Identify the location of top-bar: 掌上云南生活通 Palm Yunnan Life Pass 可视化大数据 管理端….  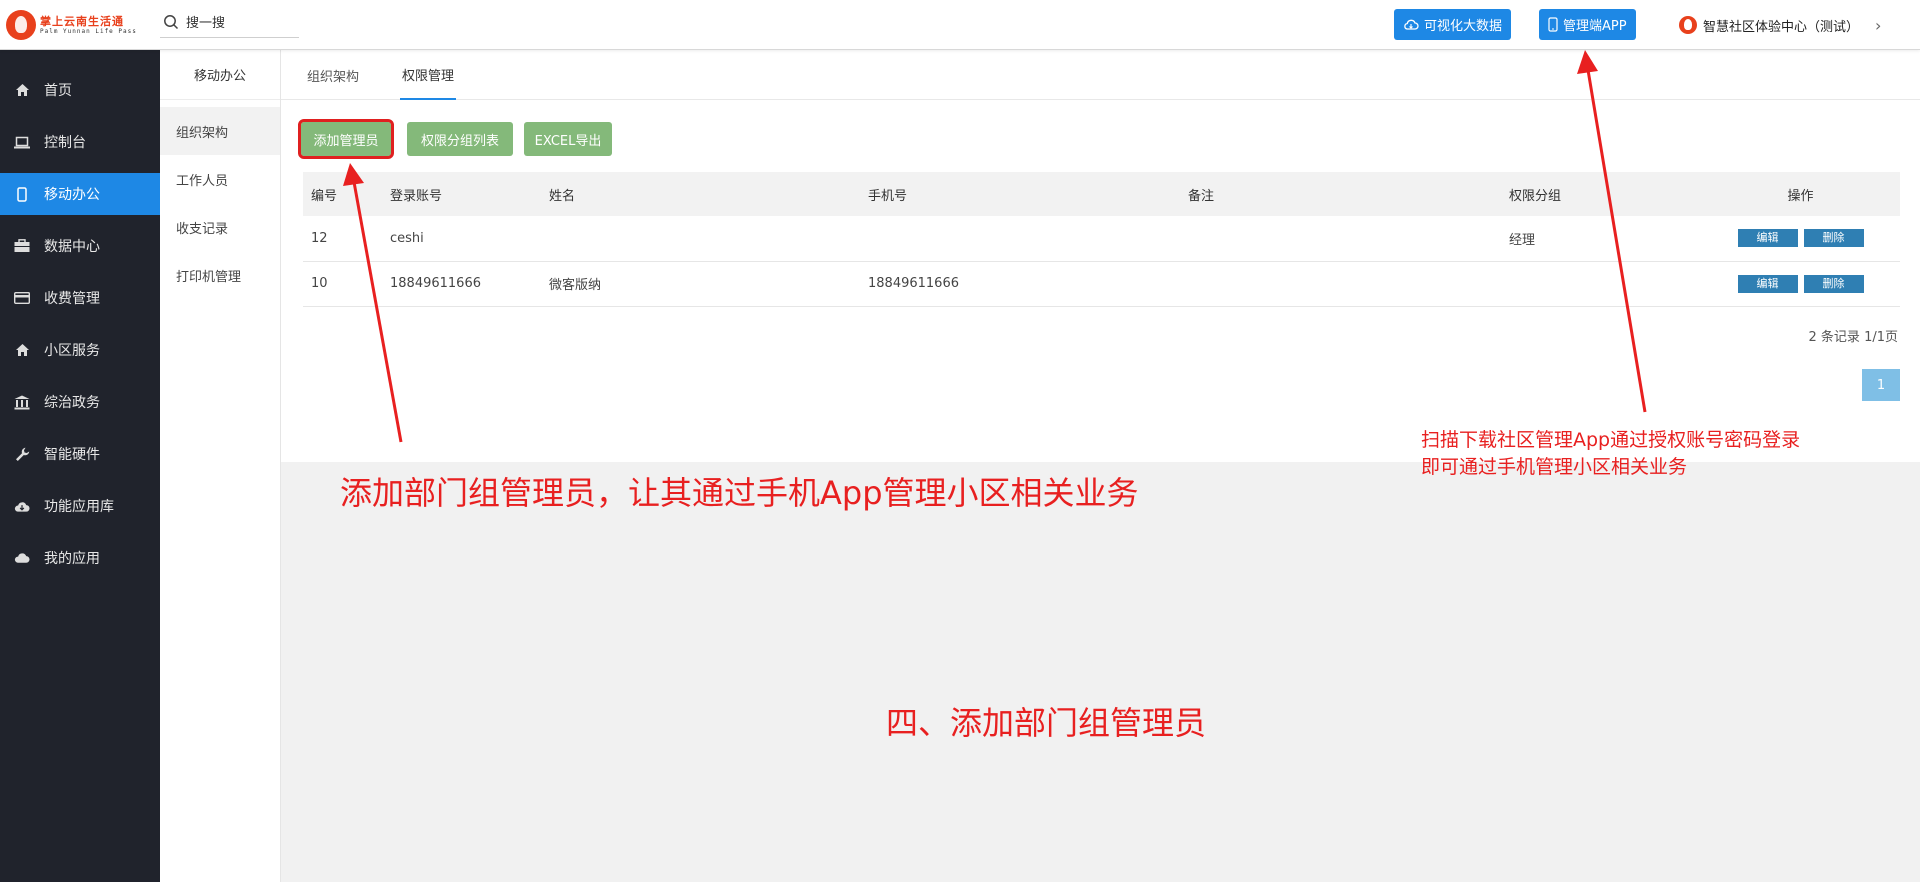
(960, 25).